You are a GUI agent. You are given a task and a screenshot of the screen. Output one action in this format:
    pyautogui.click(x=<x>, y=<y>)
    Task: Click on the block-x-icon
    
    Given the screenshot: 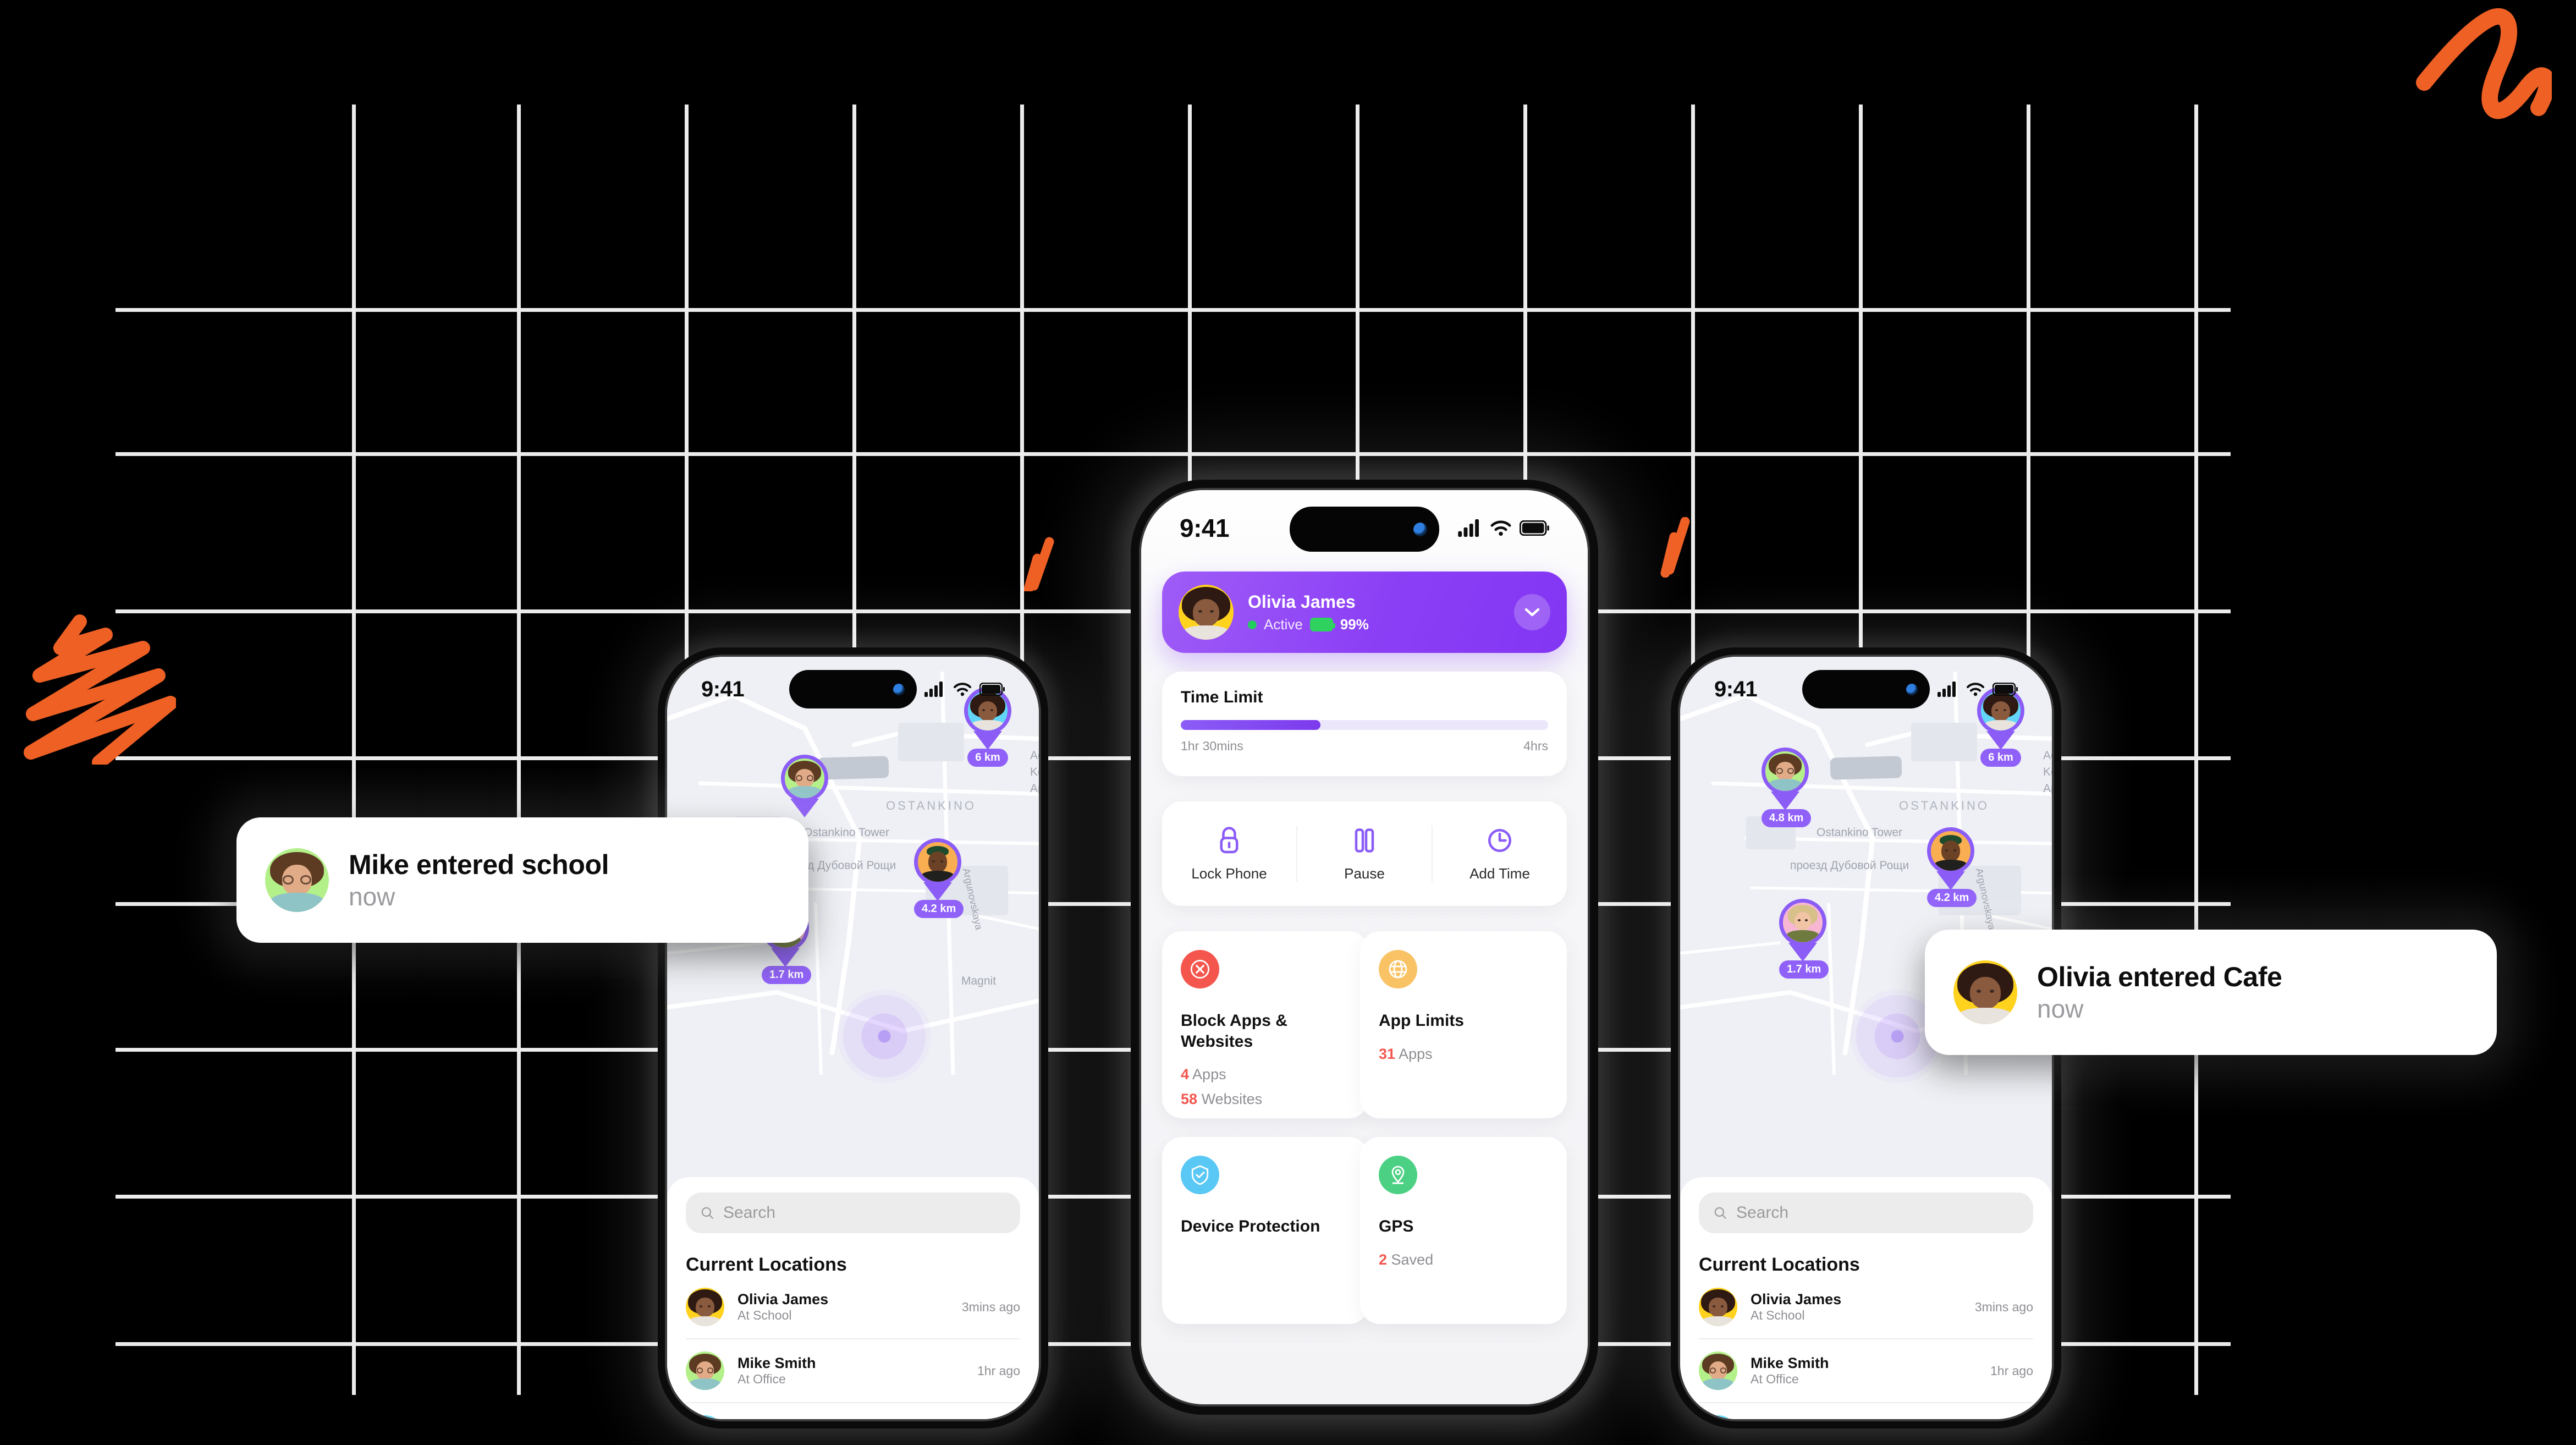 What is the action you would take?
    pyautogui.click(x=1200, y=969)
    